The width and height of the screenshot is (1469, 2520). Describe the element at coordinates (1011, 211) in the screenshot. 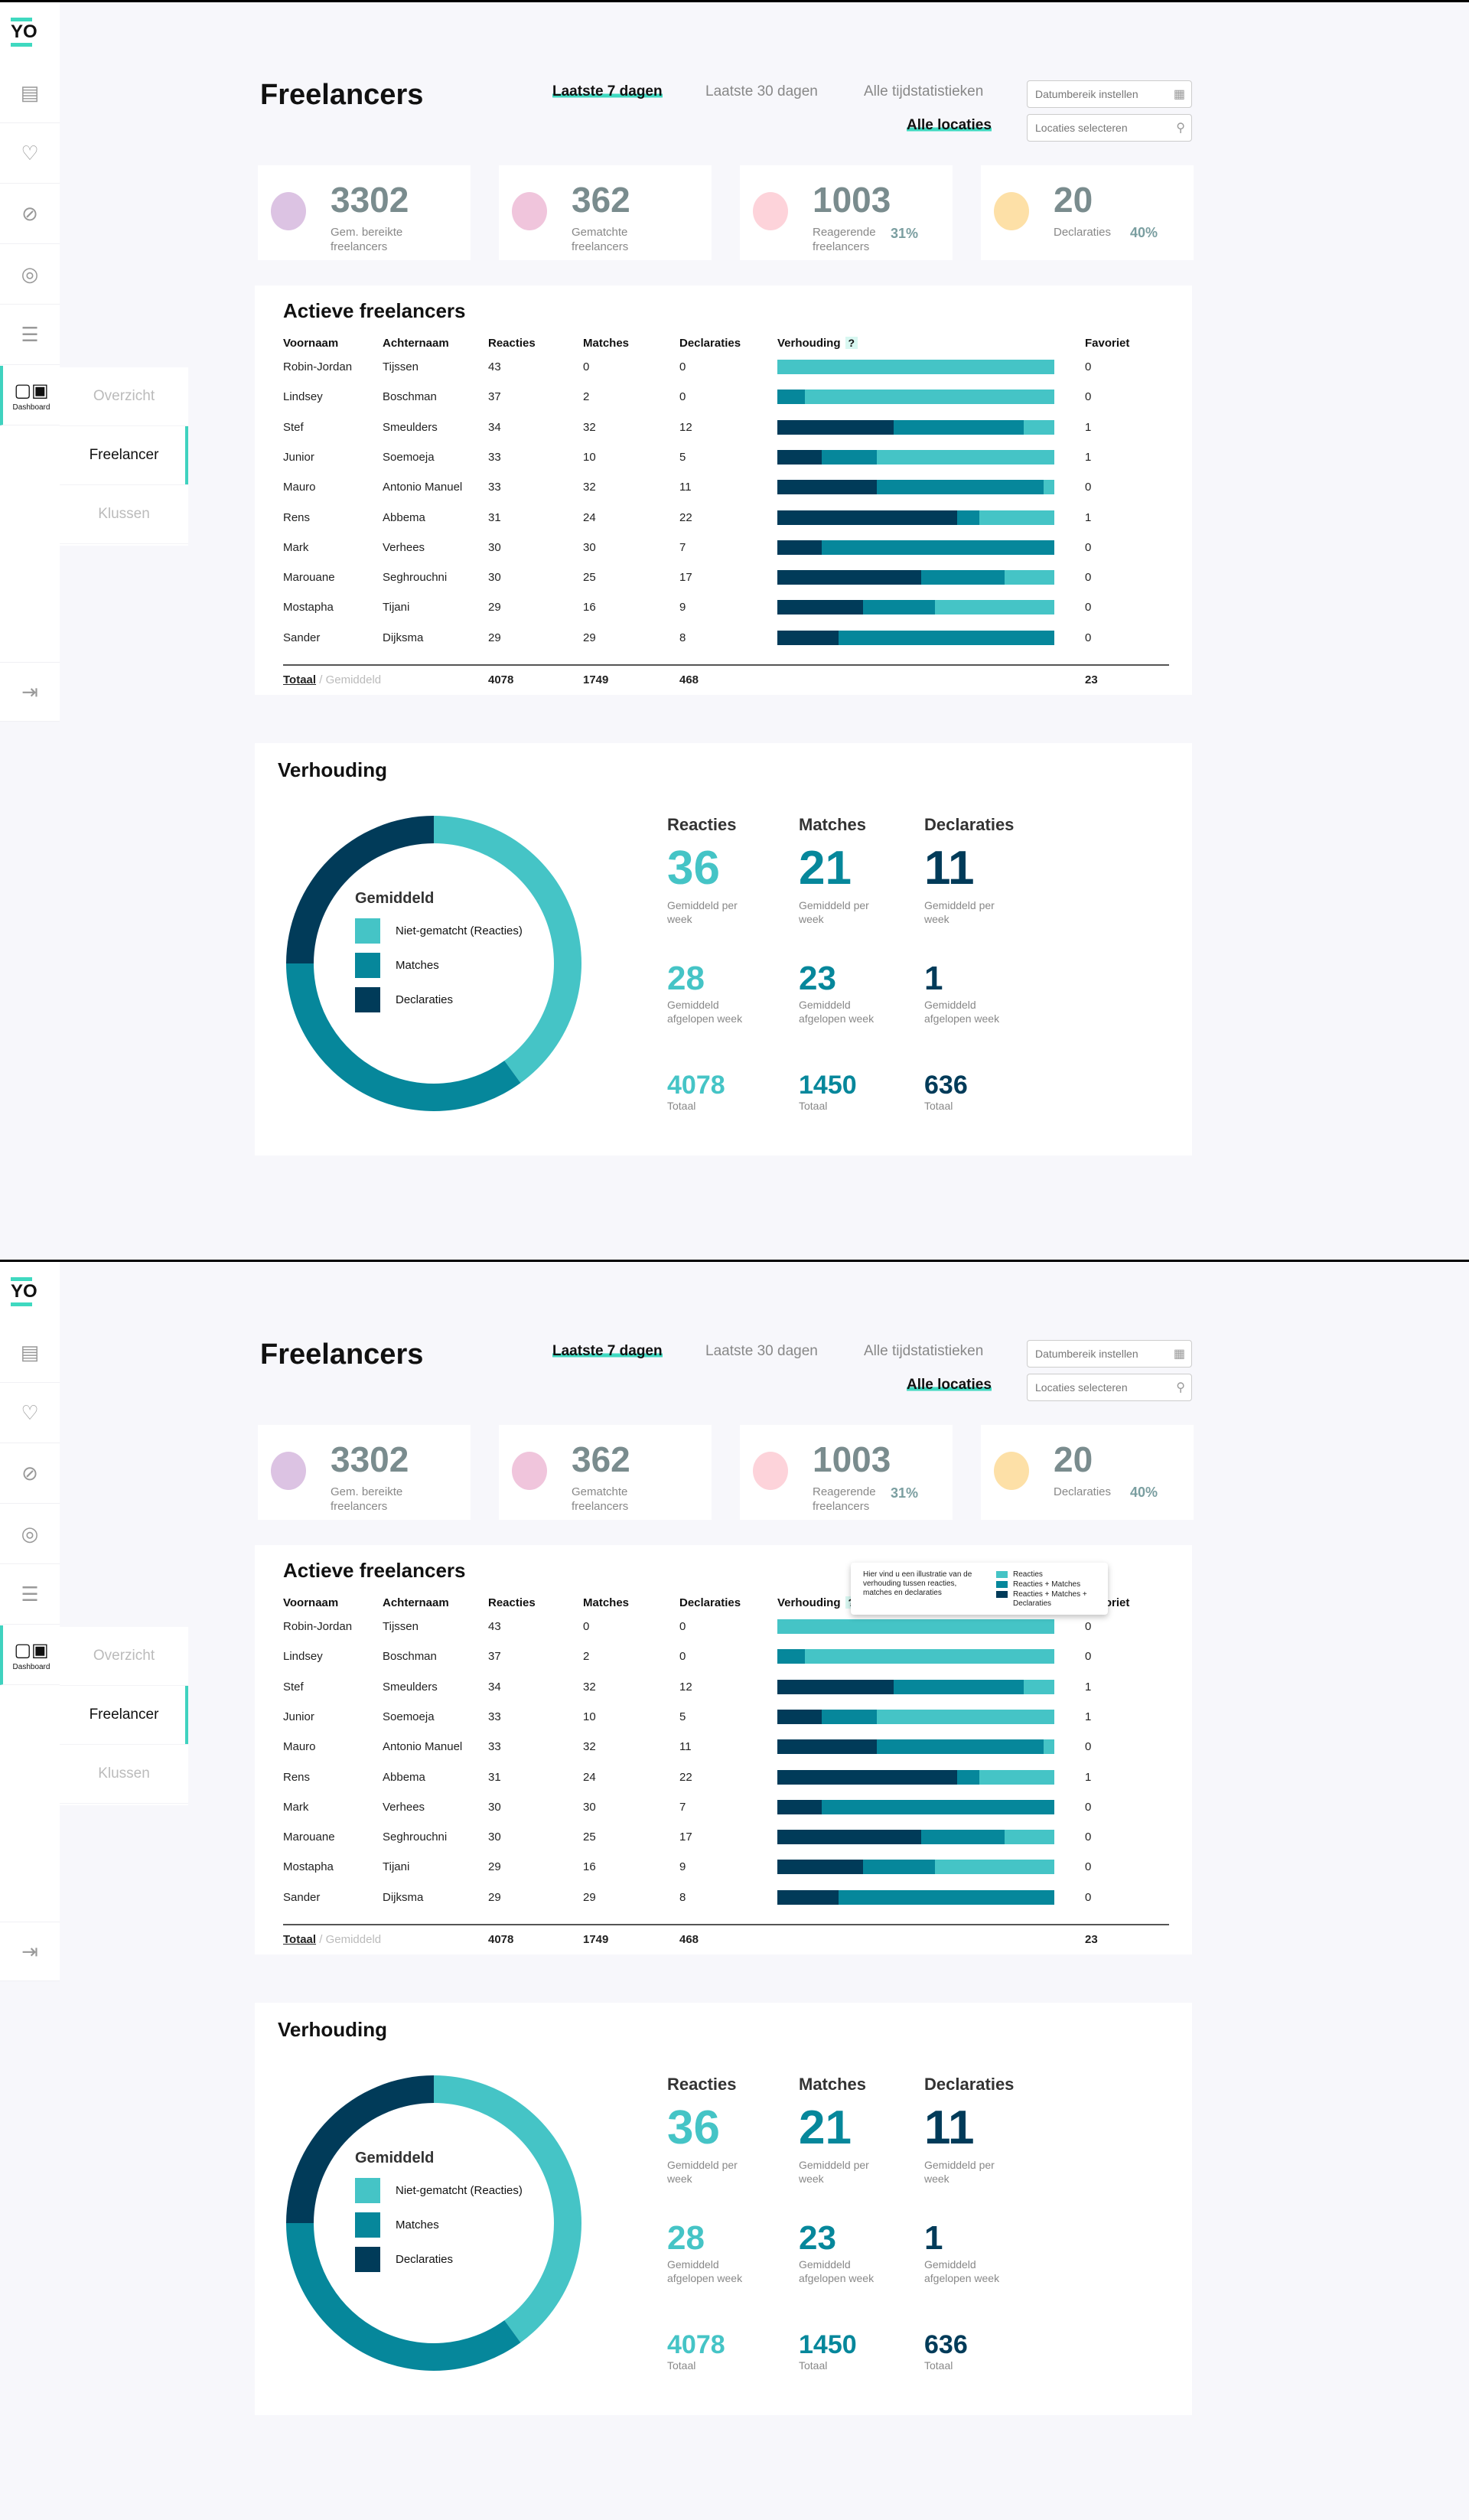

I see `stat-dot` at that location.